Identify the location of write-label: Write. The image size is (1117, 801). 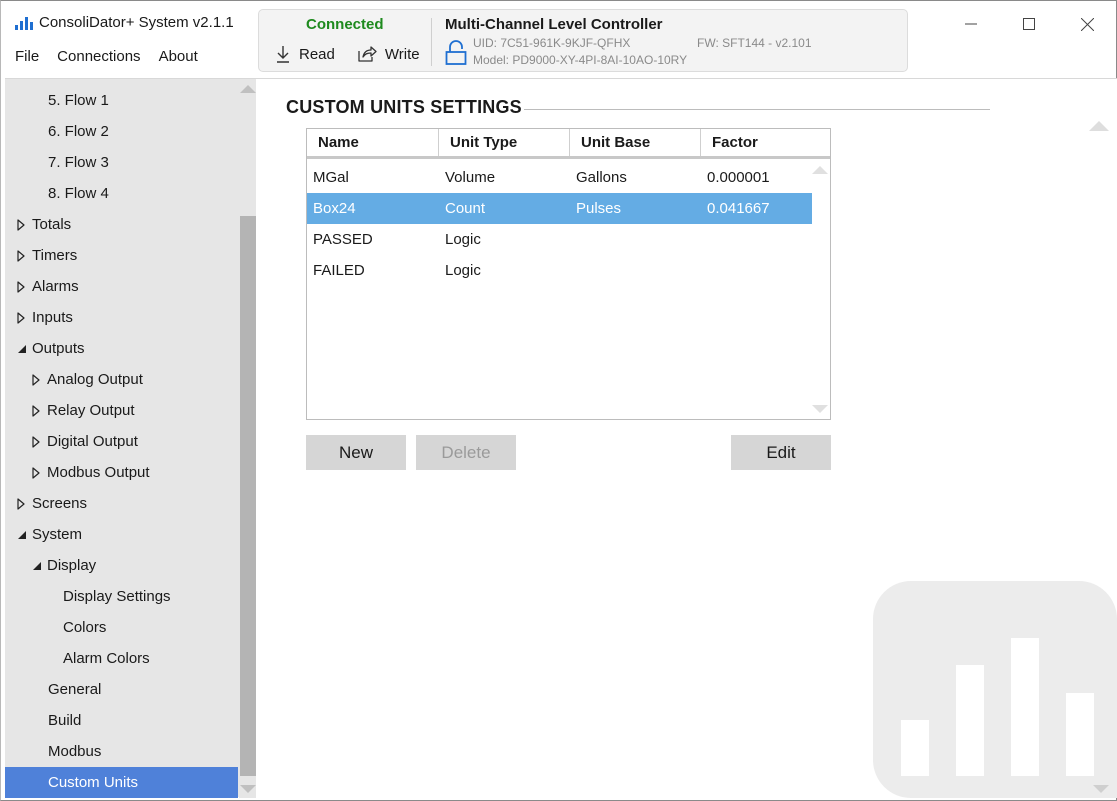
(402, 54).